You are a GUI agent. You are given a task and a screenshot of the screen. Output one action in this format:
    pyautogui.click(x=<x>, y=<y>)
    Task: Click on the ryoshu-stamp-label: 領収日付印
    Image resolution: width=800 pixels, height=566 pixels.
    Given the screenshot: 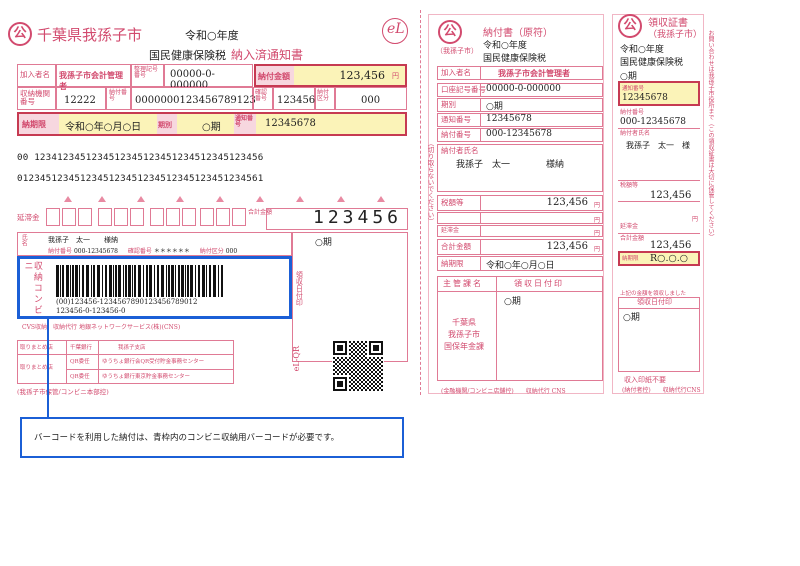 What is the action you would take?
    pyautogui.click(x=299, y=288)
    